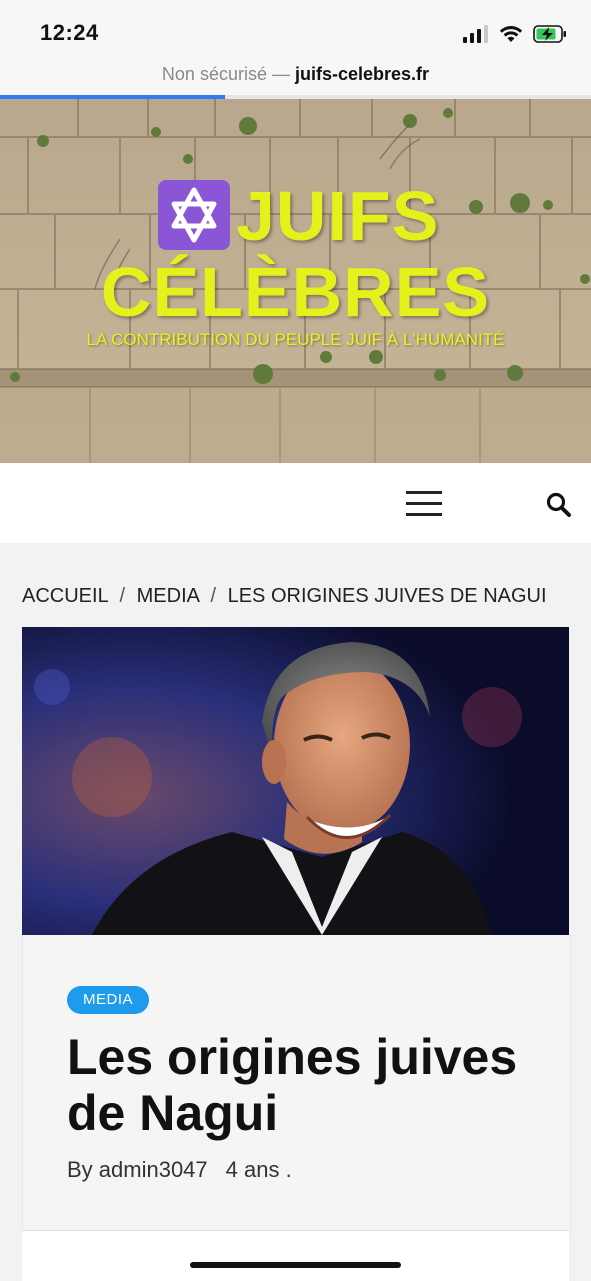  Describe the element at coordinates (65, 596) in the screenshot. I see `breadcrumb-home-link: ACCUEIL` at that location.